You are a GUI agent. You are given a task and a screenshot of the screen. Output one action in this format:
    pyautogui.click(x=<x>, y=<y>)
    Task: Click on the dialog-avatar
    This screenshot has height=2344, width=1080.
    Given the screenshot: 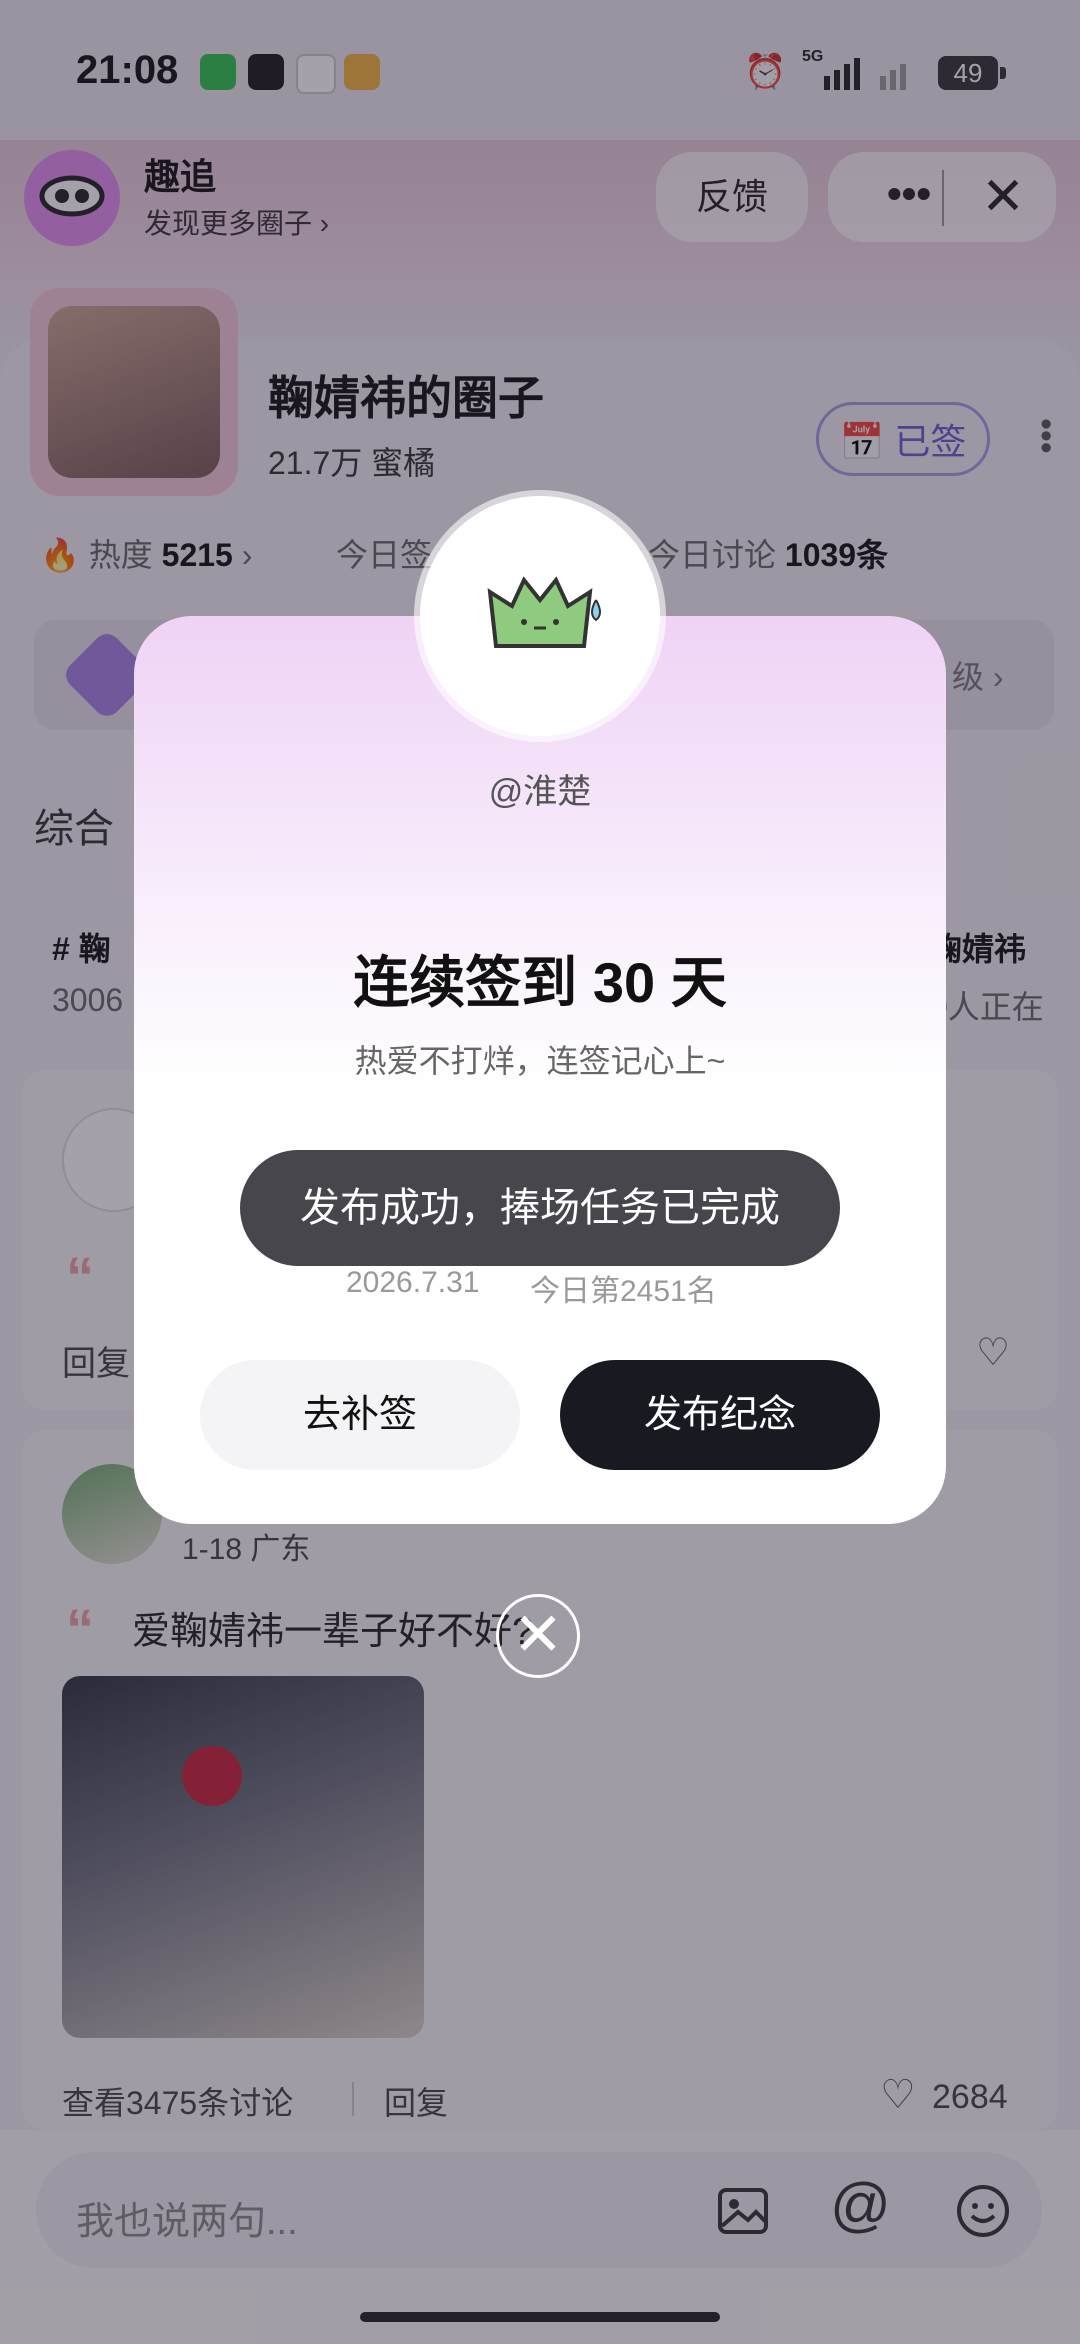 What is the action you would take?
    pyautogui.click(x=540, y=616)
    